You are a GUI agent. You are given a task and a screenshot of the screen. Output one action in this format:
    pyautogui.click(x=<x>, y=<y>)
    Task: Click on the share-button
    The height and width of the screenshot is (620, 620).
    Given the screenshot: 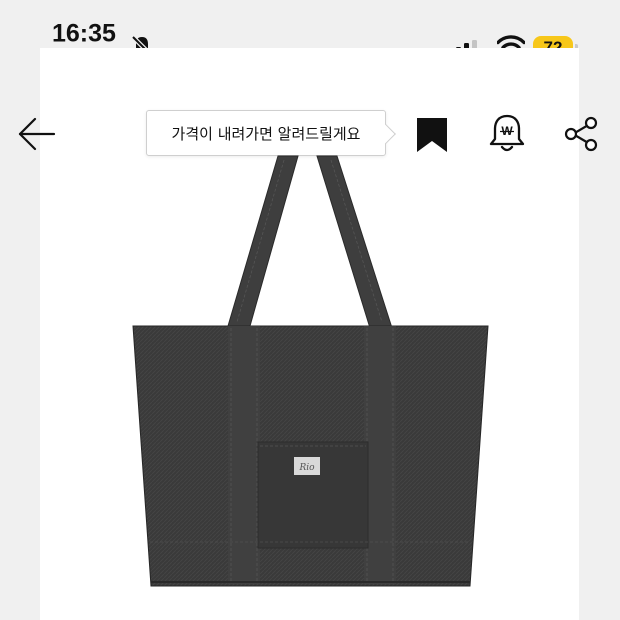 What is the action you would take?
    pyautogui.click(x=581, y=134)
    